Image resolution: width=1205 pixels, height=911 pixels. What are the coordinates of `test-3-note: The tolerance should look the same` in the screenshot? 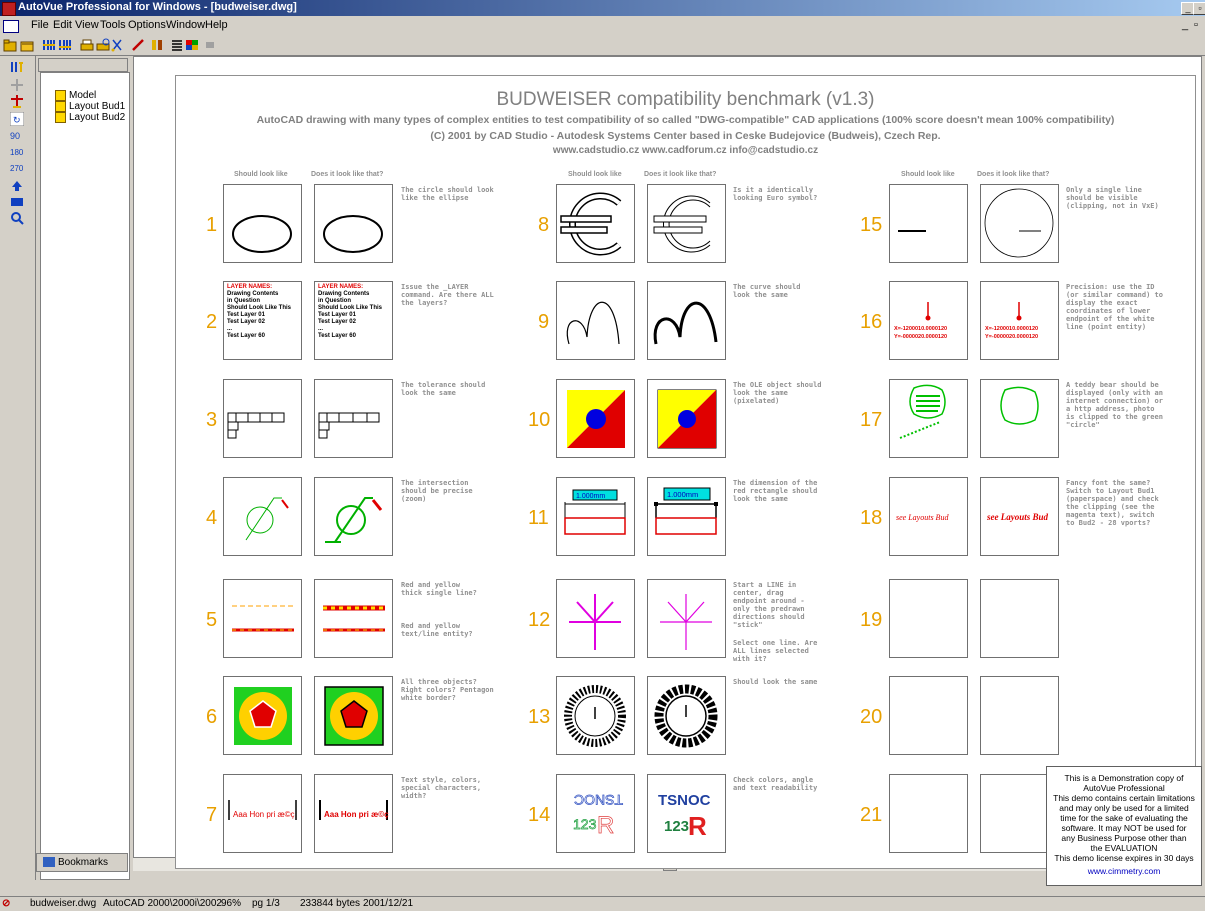 It's located at (443, 389).